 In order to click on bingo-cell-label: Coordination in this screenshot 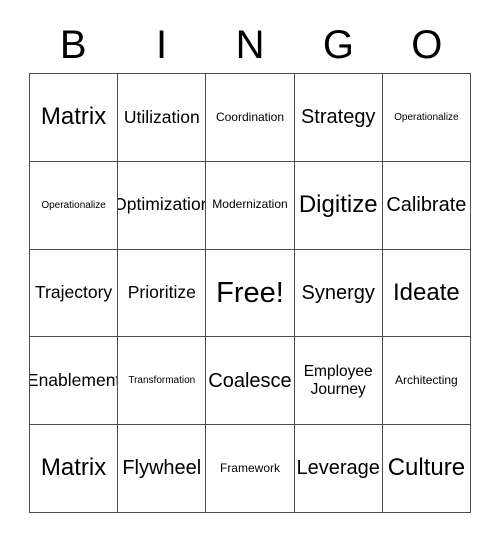, I will do `click(250, 116)`.